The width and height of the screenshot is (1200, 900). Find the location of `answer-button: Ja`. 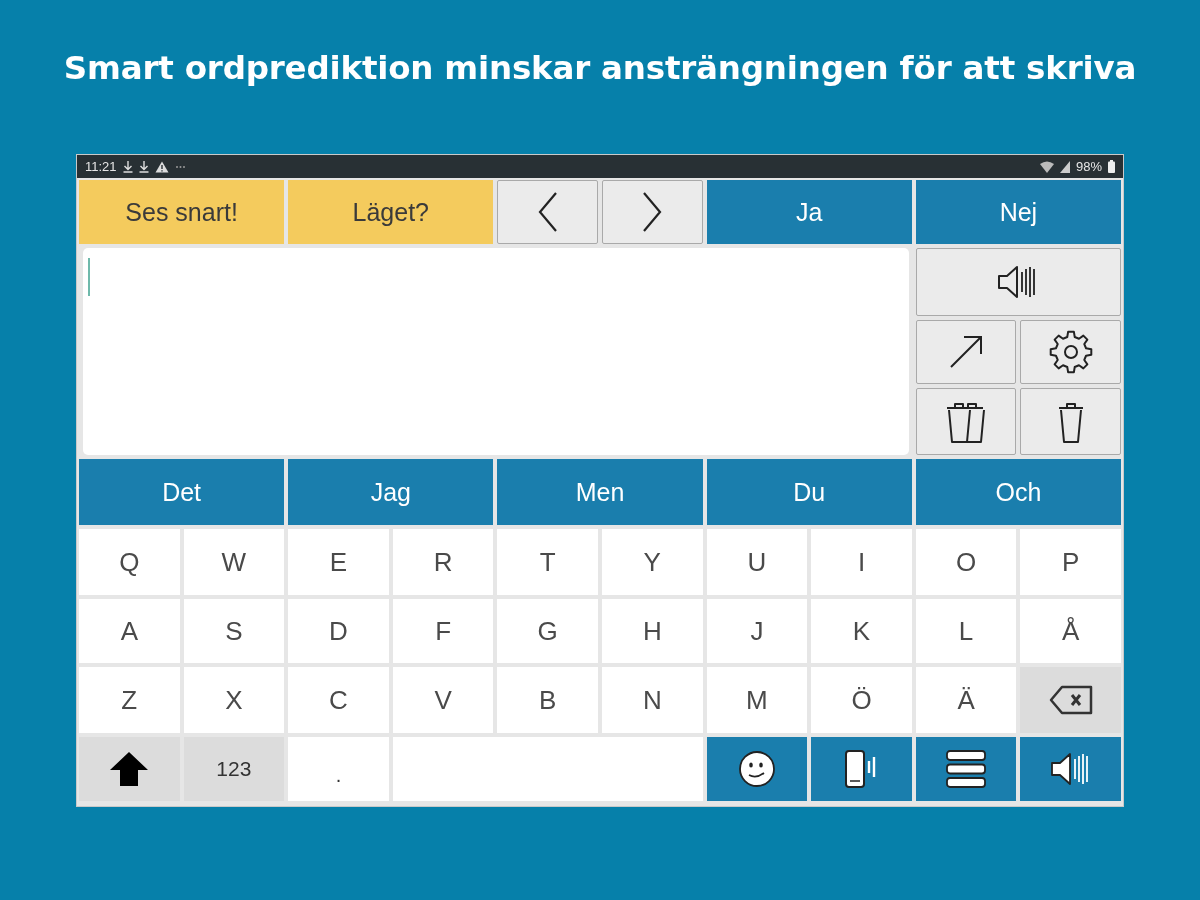

answer-button: Ja is located at coordinates (809, 212).